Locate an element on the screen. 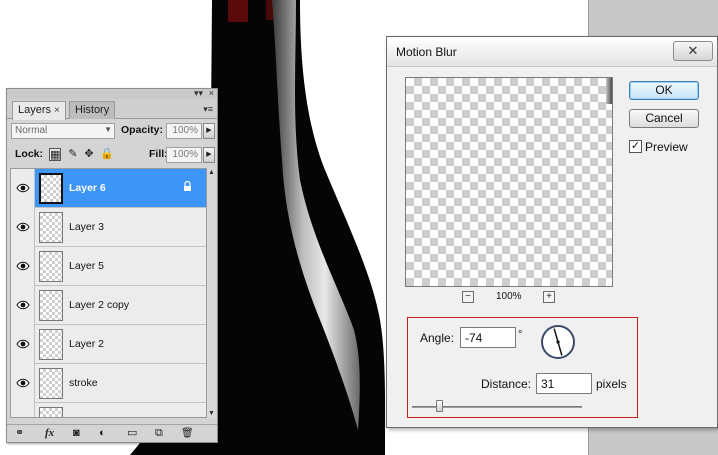 Image resolution: width=718 pixels, height=455 pixels. layer-name: Layer 3 is located at coordinates (87, 227).